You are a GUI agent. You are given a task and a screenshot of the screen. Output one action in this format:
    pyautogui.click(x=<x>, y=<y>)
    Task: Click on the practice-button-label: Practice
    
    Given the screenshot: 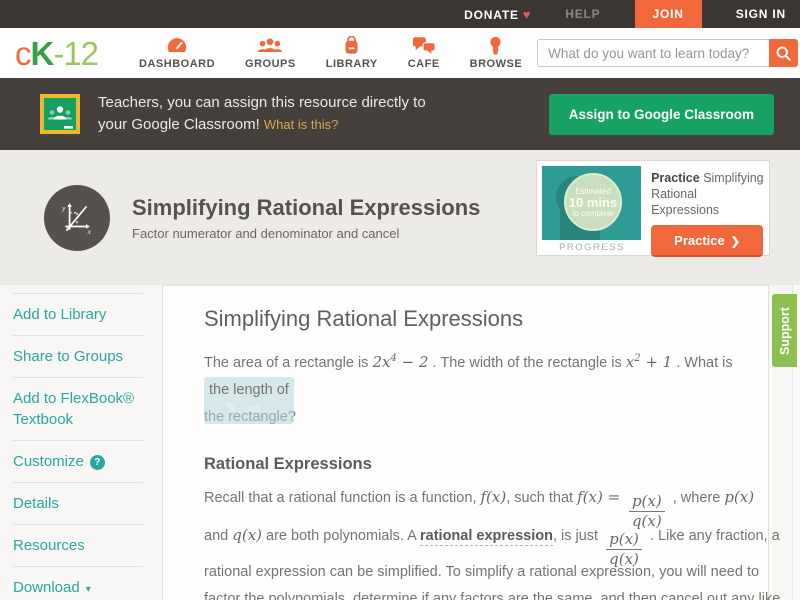 What is the action you would take?
    pyautogui.click(x=699, y=240)
    